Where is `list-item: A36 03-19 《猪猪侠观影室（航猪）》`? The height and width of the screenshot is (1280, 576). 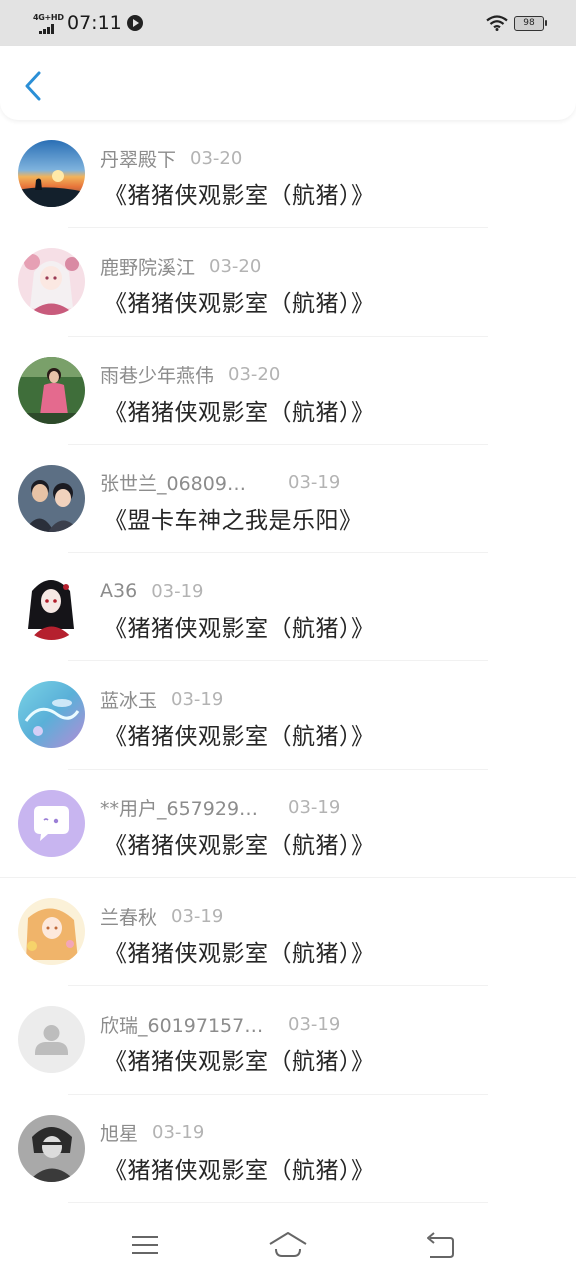 list-item: A36 03-19 《猪猪侠观影室（航猪）》 is located at coordinates (288, 607).